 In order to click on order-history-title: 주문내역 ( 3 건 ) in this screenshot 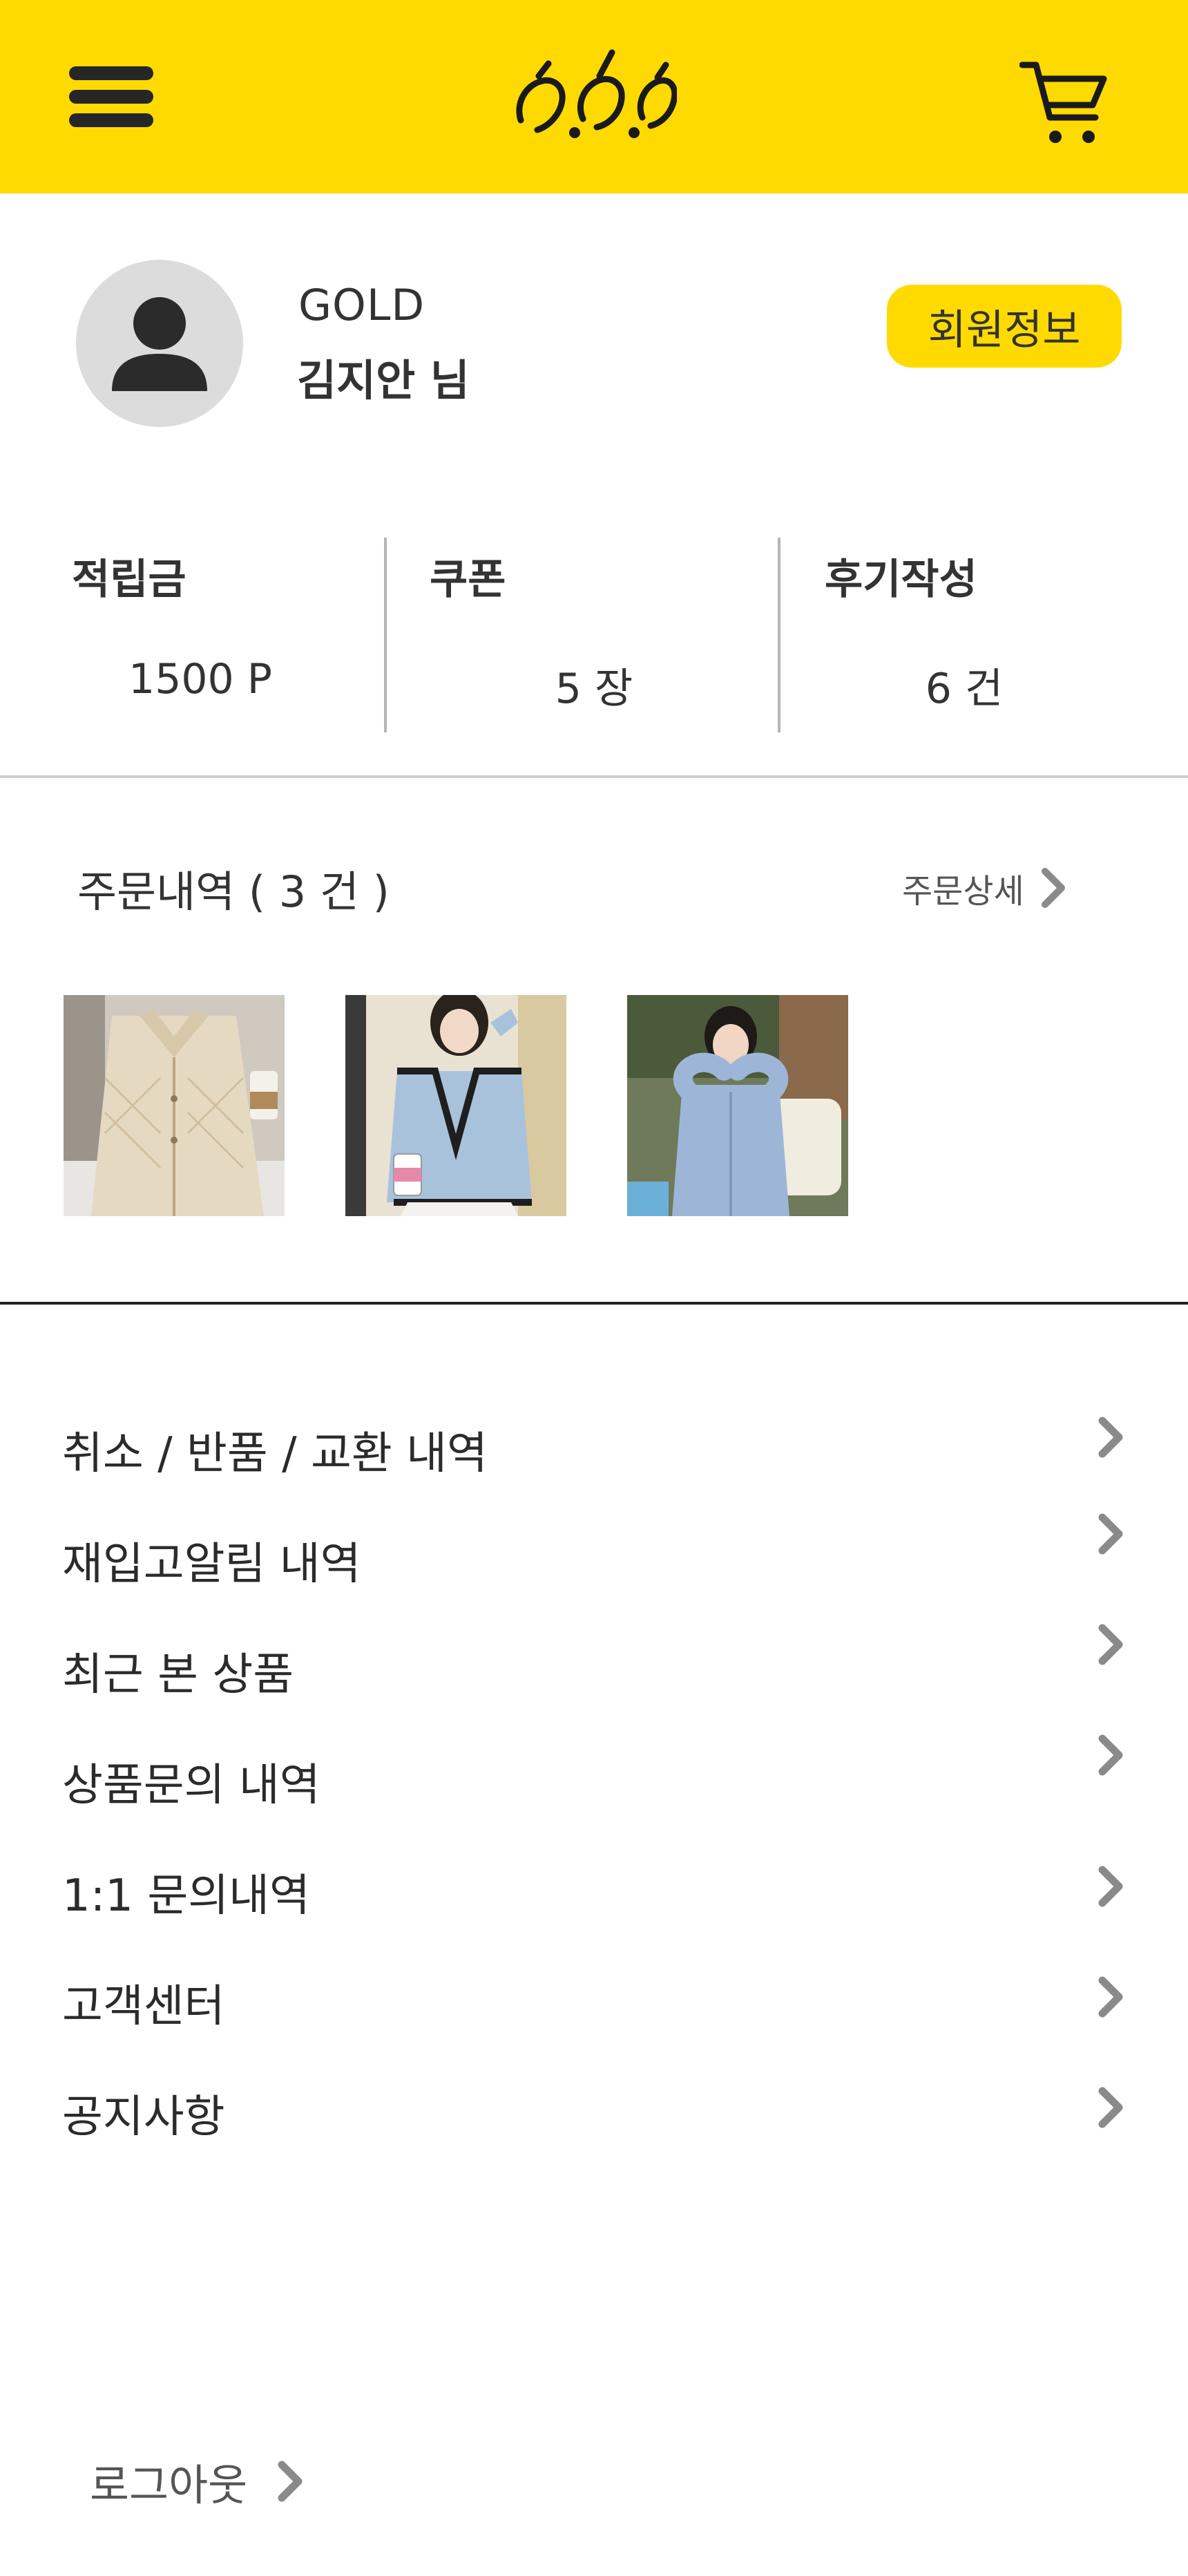, I will do `click(234, 891)`.